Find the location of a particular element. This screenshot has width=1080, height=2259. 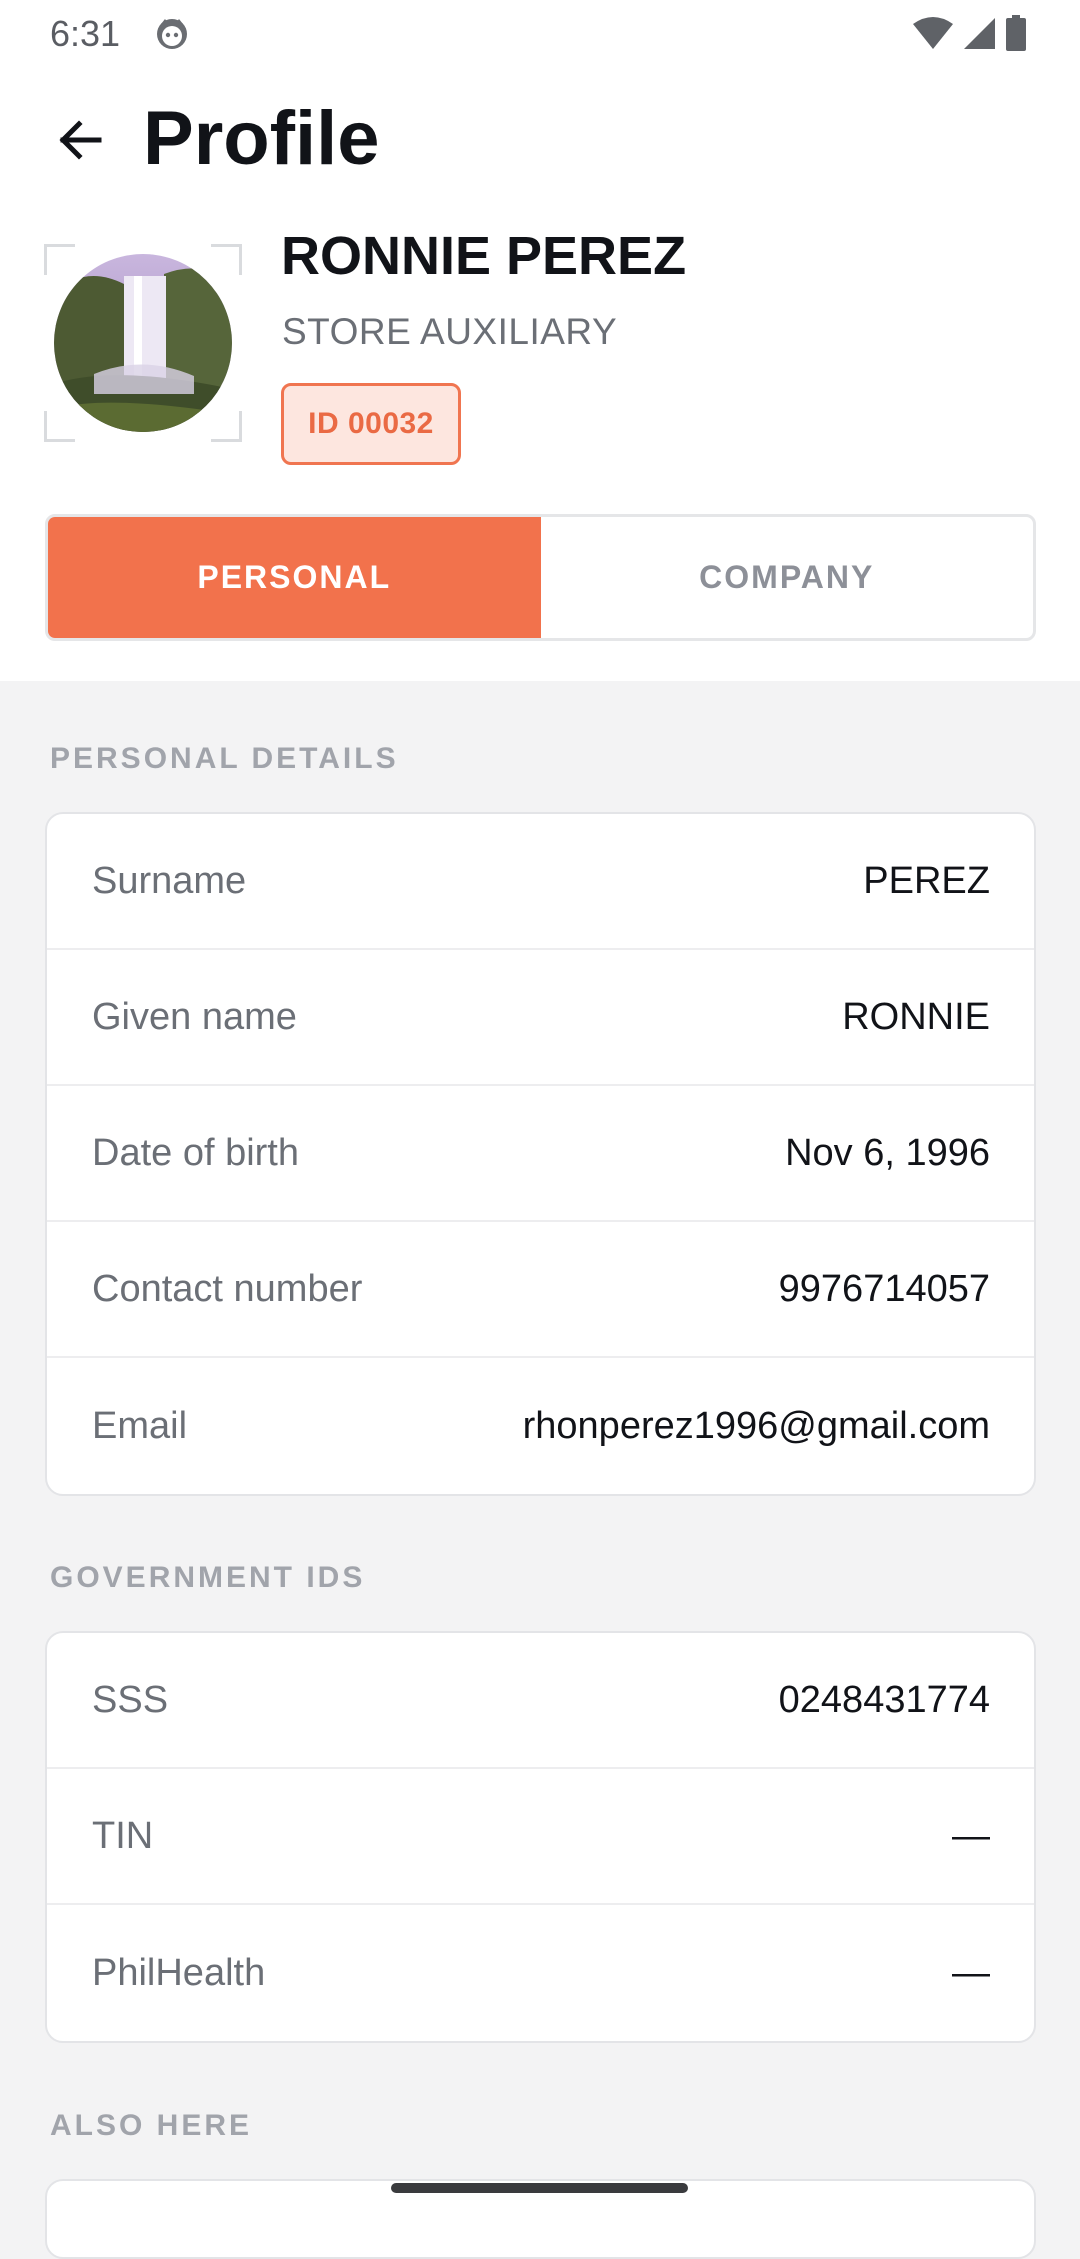

section-title-also-here: ALSO HERE is located at coordinates (151, 2125).